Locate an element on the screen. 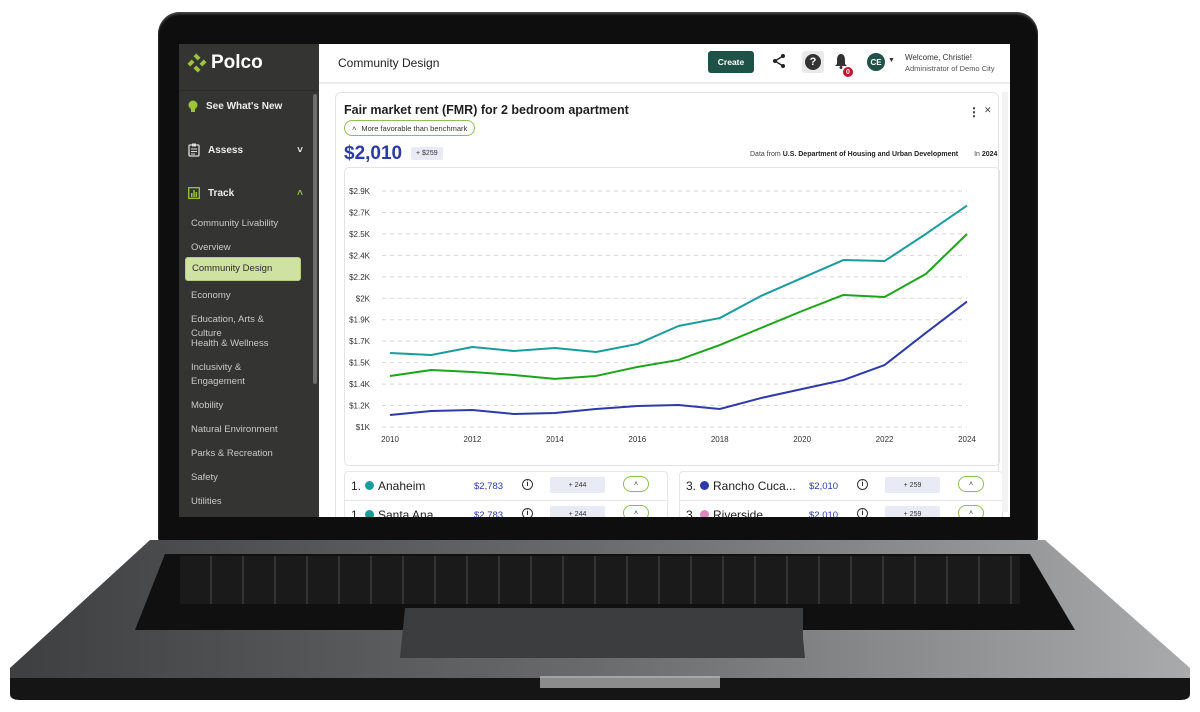 The width and height of the screenshot is (1200, 712). keyboard is located at coordinates (600, 580).